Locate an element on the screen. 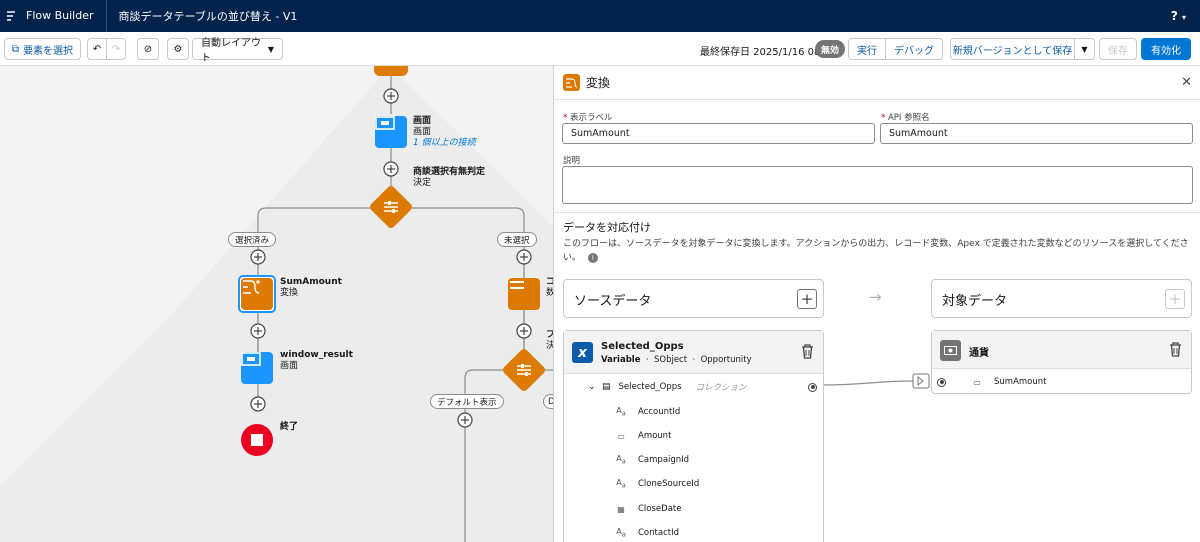 Image resolution: width=1200 pixels, height=542 pixels. decision-node-type: 決定 is located at coordinates (422, 183).